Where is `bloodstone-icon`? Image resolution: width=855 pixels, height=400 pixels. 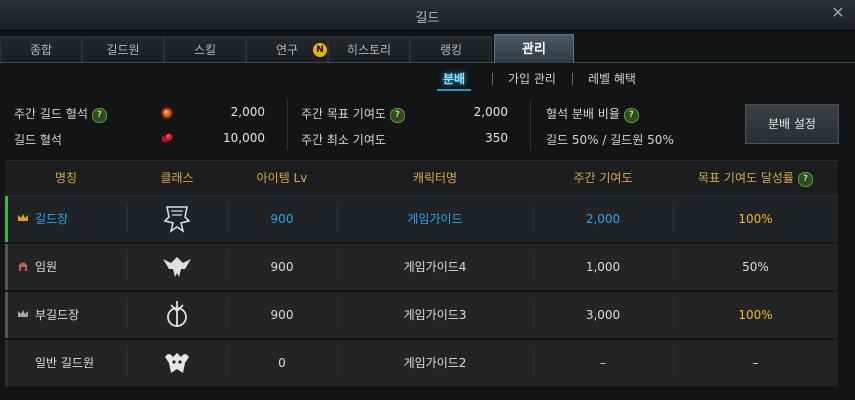 bloodstone-icon is located at coordinates (167, 138).